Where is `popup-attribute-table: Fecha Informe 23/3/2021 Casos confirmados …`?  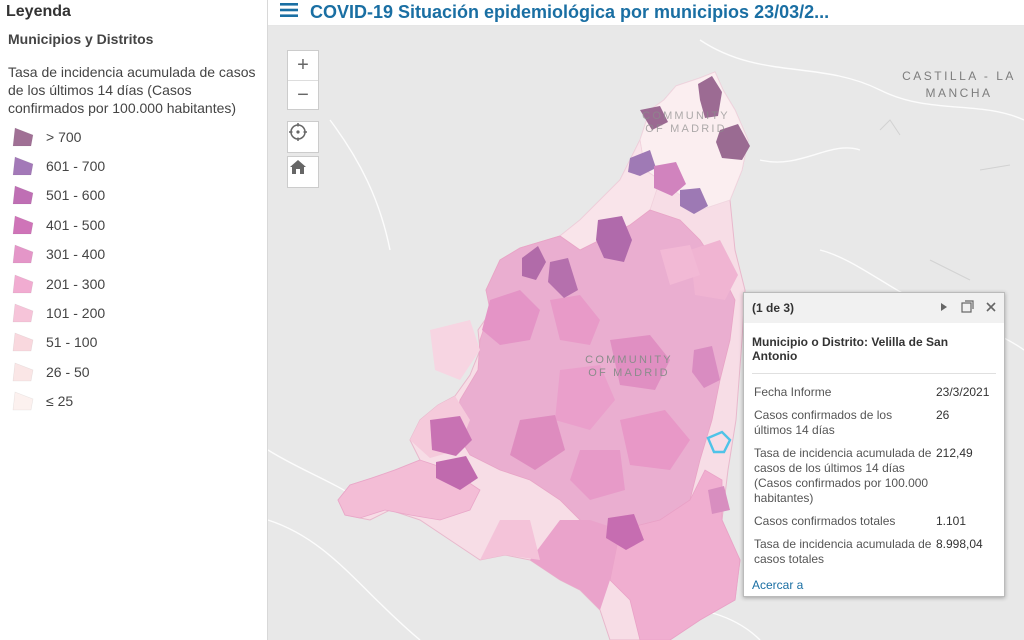
popup-attribute-table: Fecha Informe 23/3/2021 Casos confirmados … is located at coordinates (874, 477).